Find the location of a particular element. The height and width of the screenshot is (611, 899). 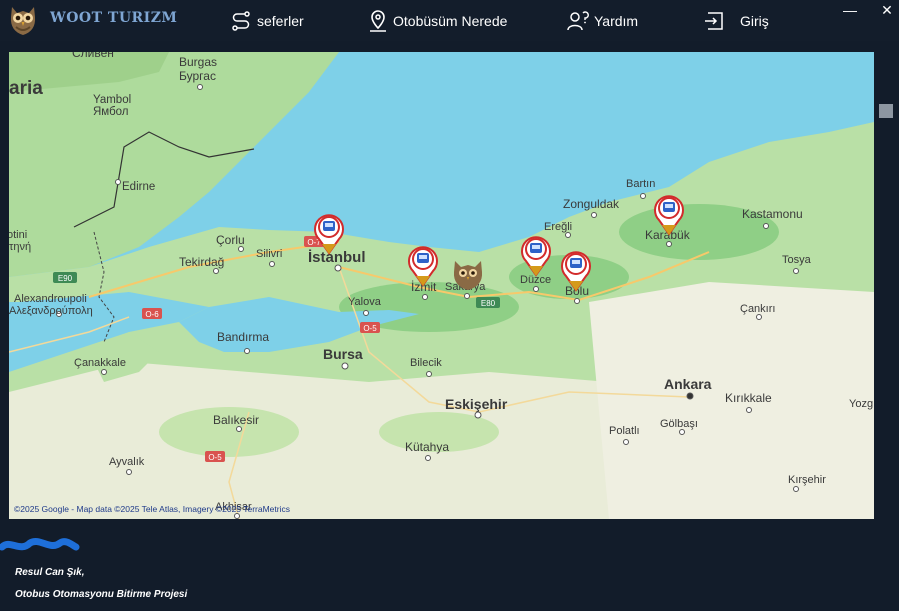

label-istanbul: İstanbul is located at coordinates (337, 257).